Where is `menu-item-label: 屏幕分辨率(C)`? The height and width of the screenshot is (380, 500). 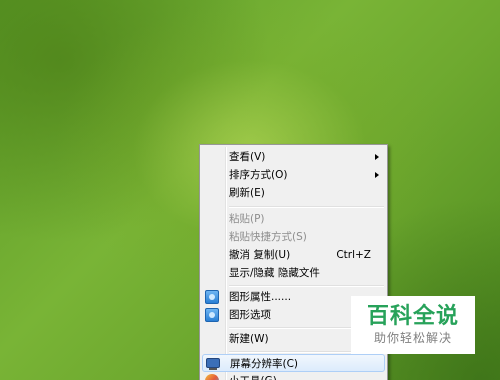 menu-item-label: 屏幕分辨率(C) is located at coordinates (264, 364).